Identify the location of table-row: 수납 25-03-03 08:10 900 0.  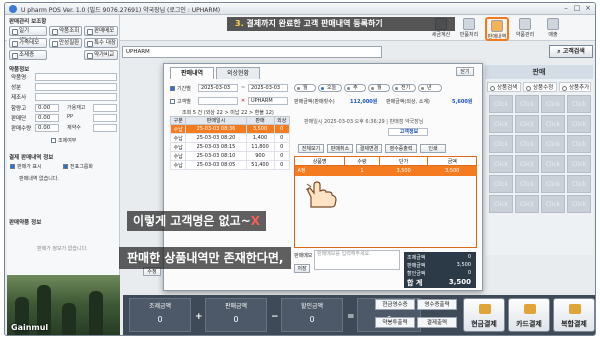
(230, 156).